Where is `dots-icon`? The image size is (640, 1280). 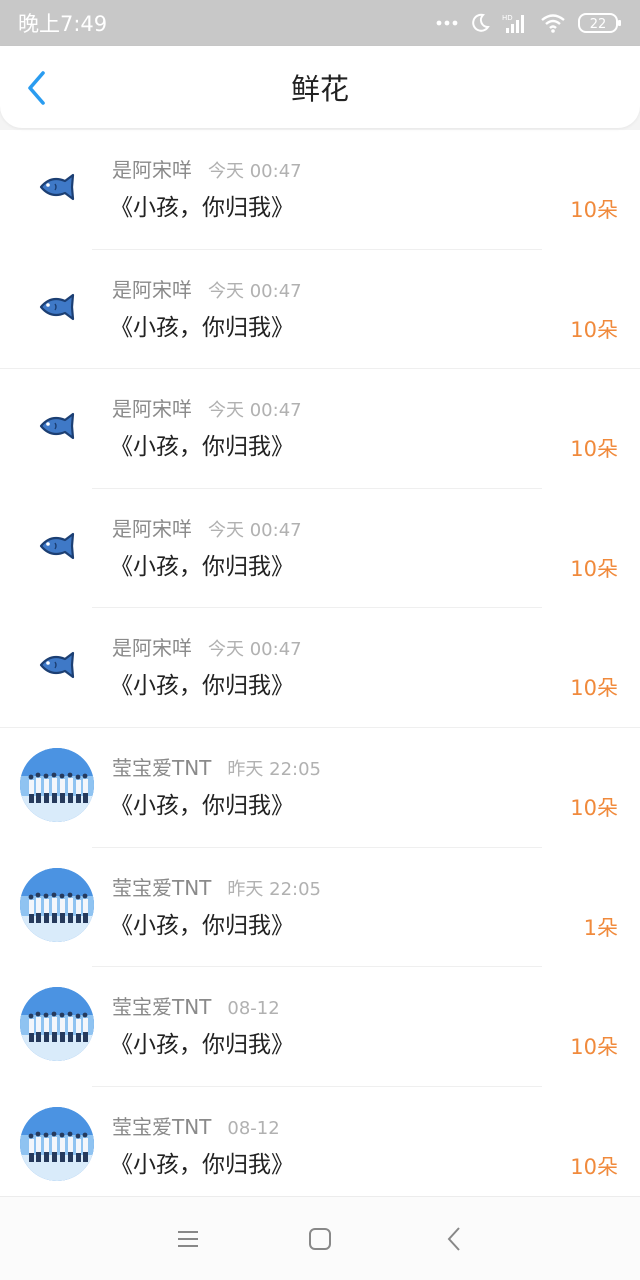 dots-icon is located at coordinates (447, 23).